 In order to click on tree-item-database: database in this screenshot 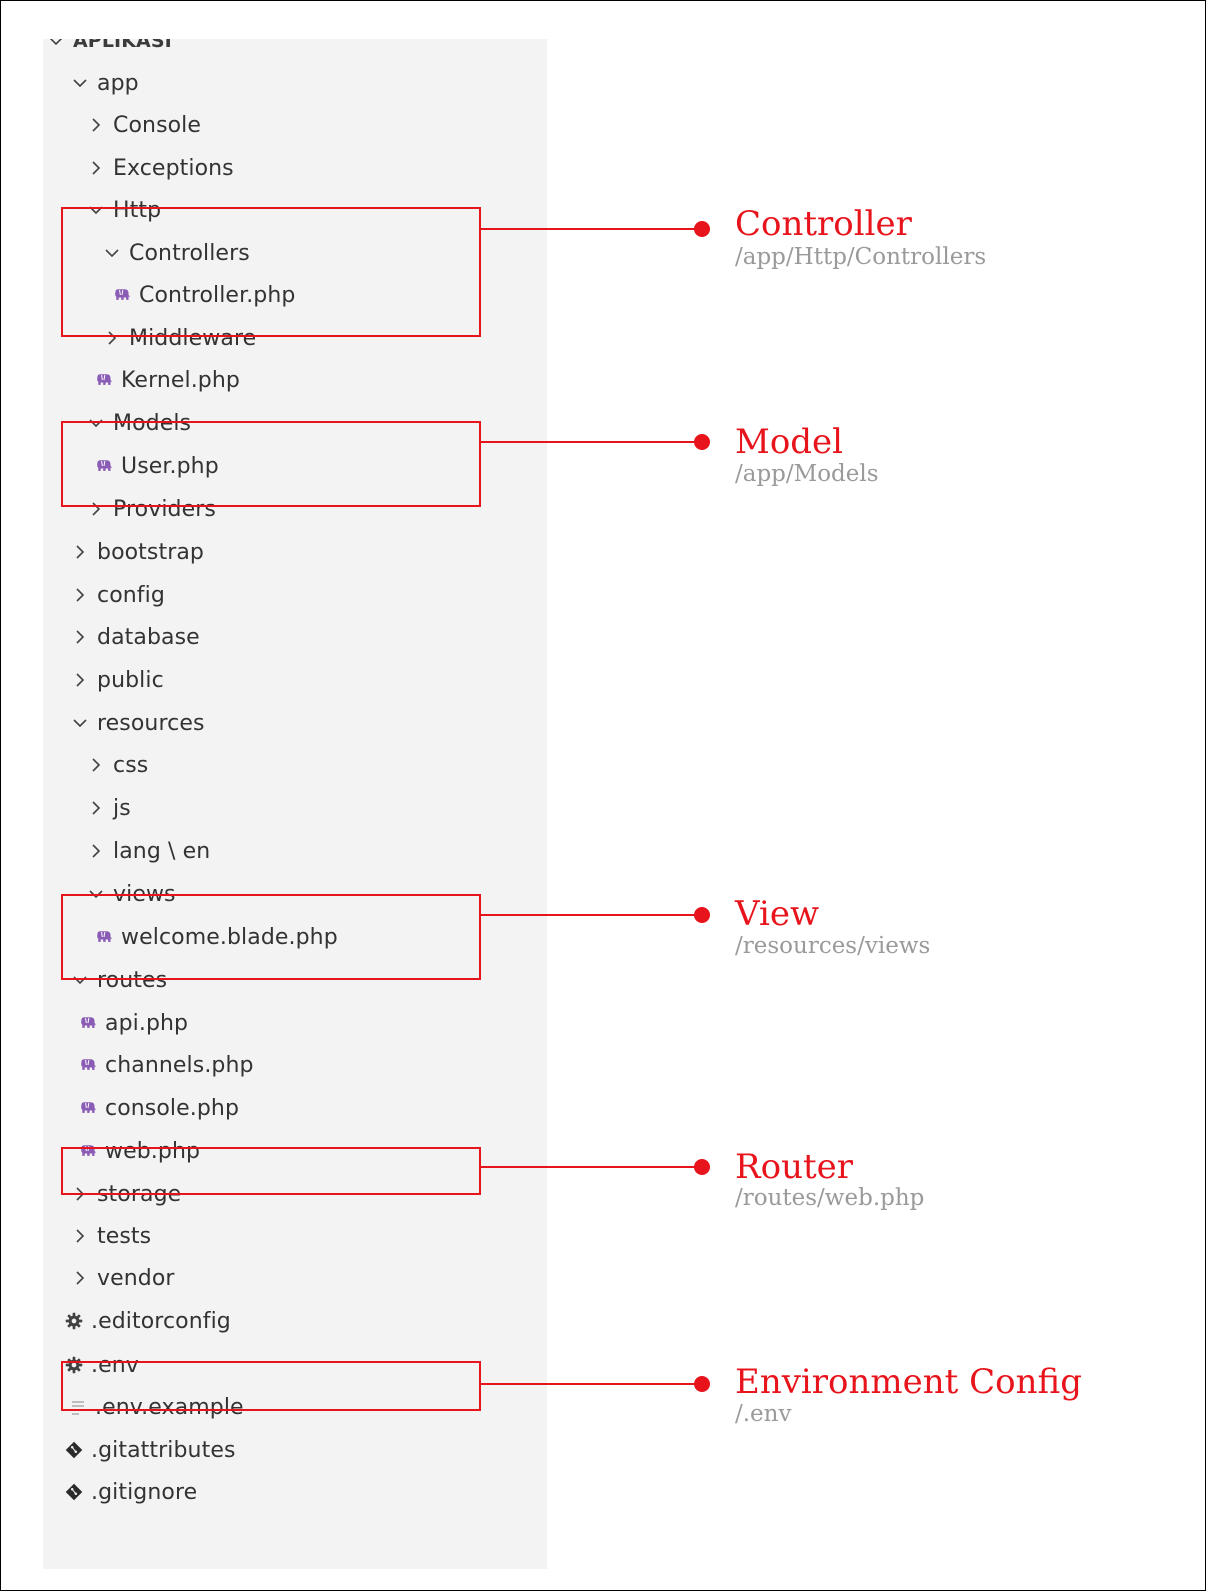, I will do `click(135, 637)`.